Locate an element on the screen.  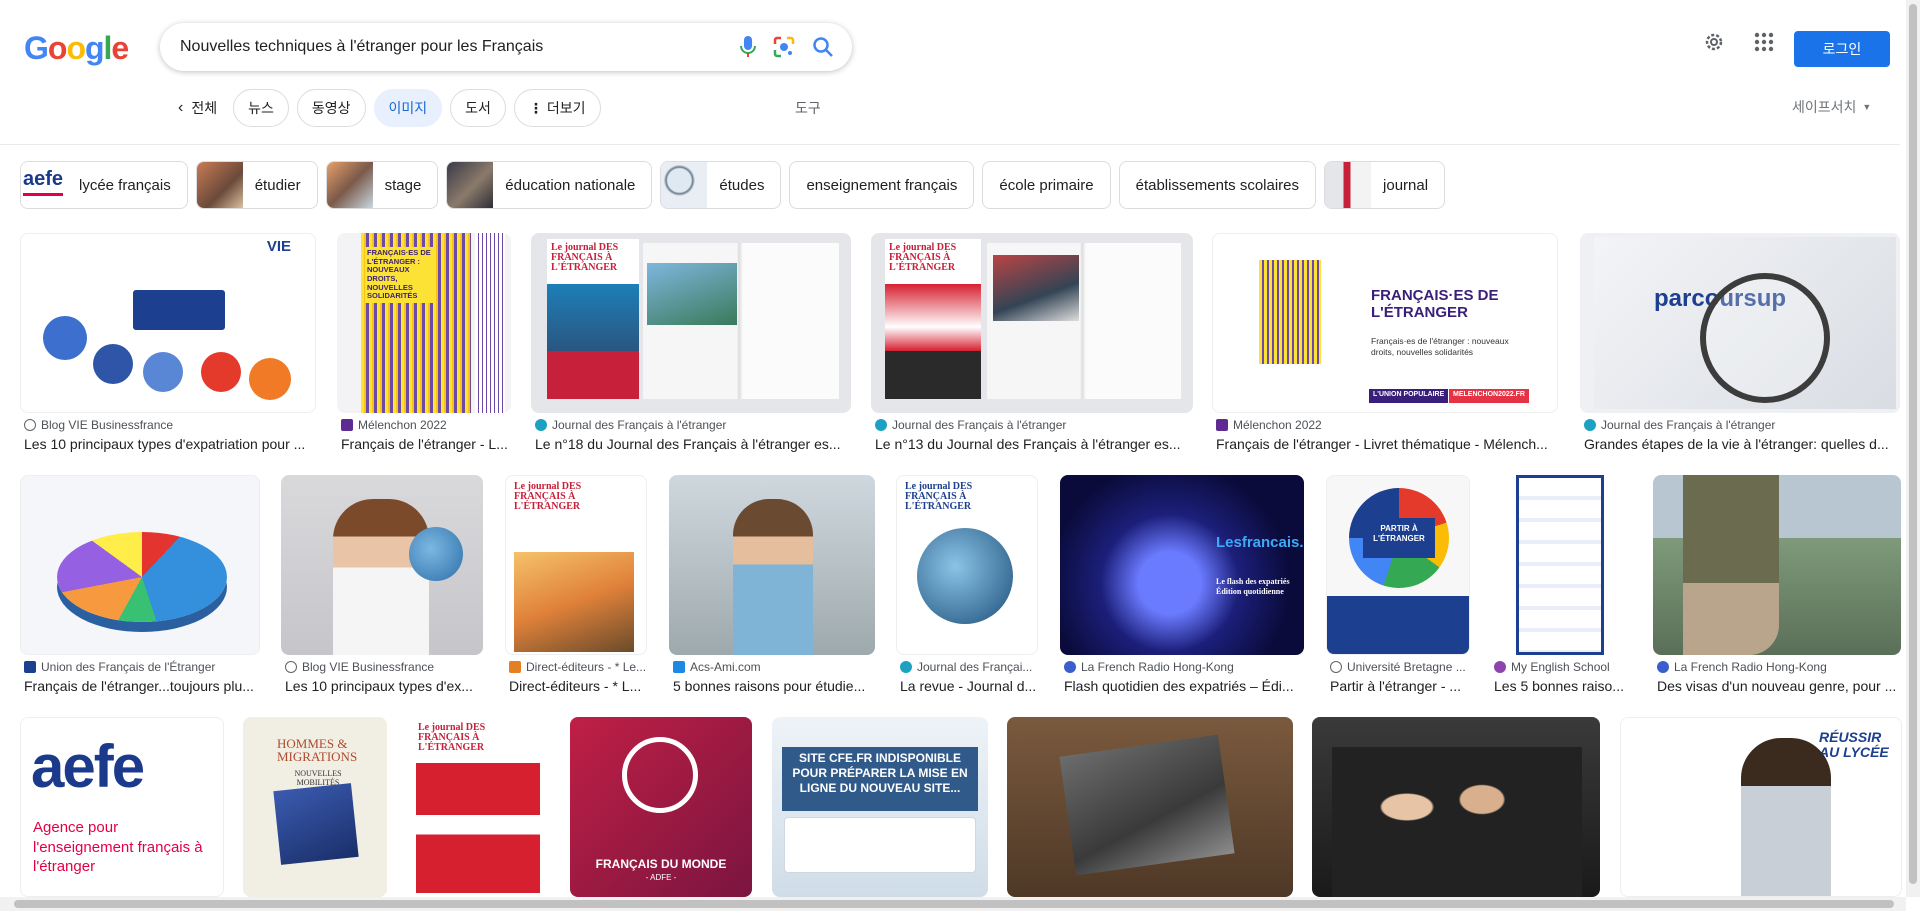
logo-letter: G is located at coordinates (36, 48).